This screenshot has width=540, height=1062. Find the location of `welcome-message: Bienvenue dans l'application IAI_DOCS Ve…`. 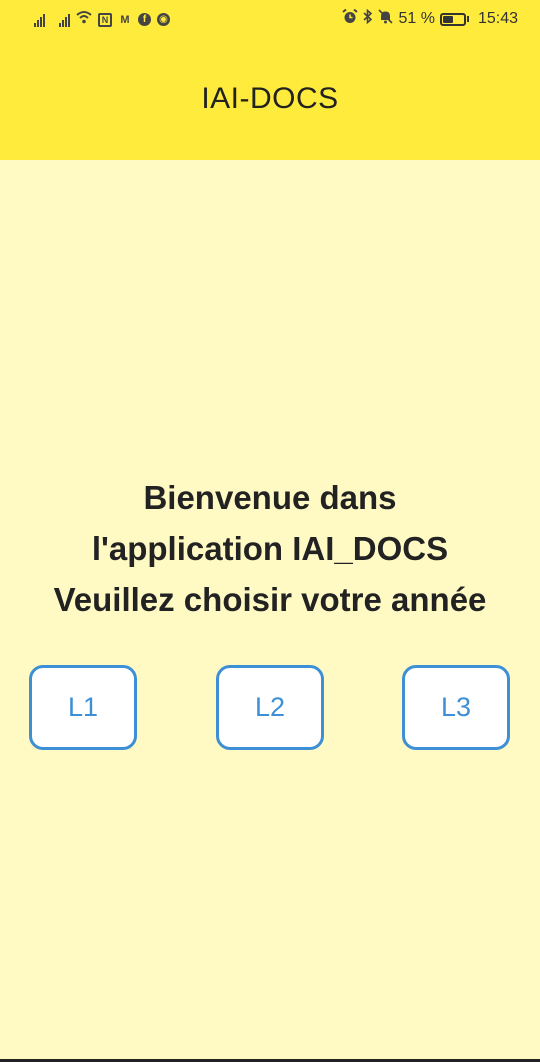

welcome-message: Bienvenue dans l'application IAI_DOCS Ve… is located at coordinates (270, 548).